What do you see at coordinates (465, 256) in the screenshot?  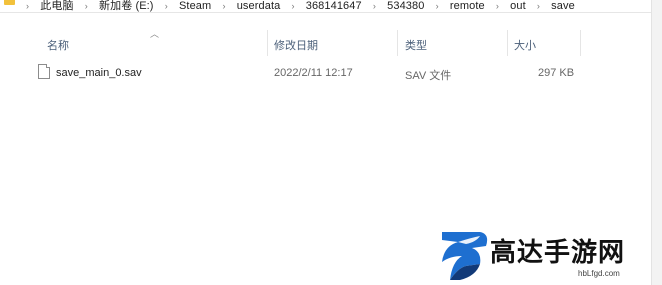 I see `eagle-logo-icon` at bounding box center [465, 256].